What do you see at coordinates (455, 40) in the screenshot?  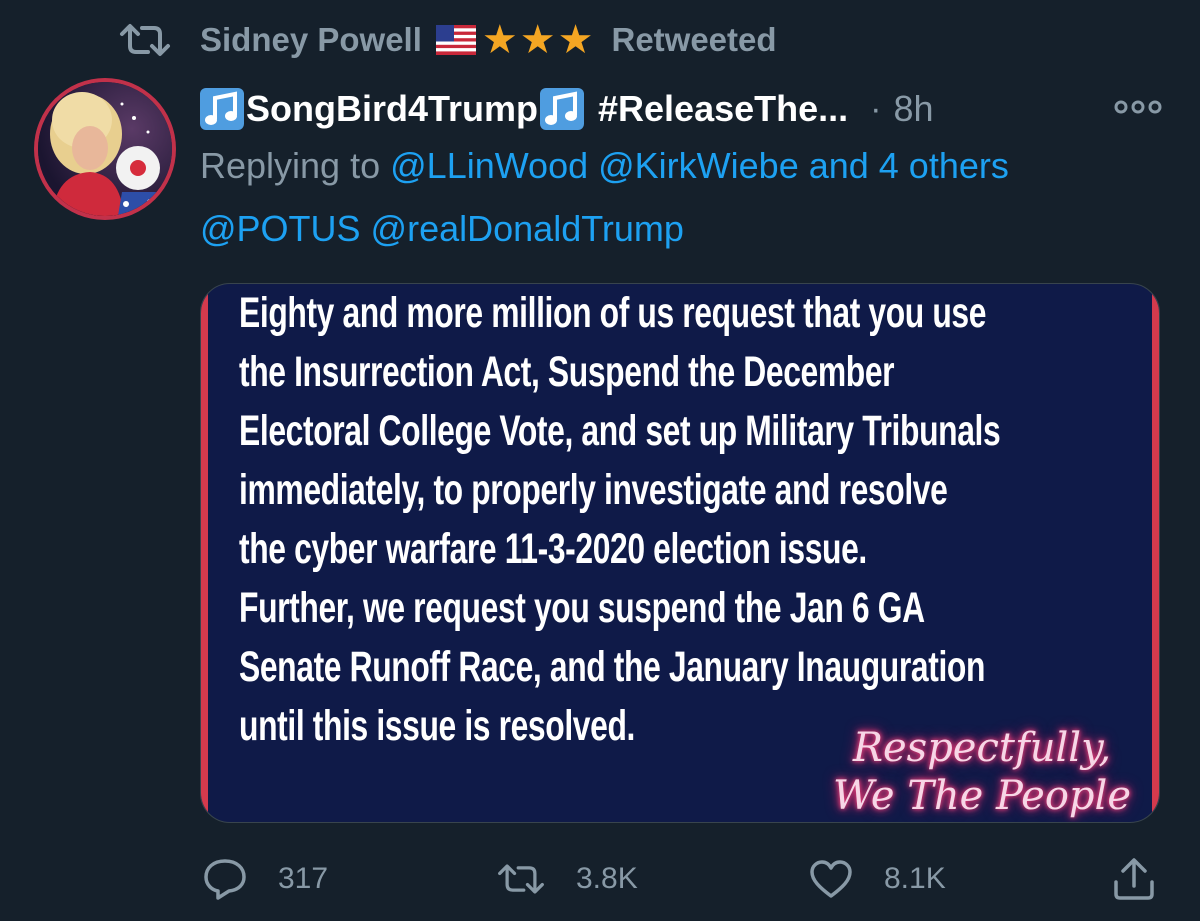 I see `us-flag-icon` at bounding box center [455, 40].